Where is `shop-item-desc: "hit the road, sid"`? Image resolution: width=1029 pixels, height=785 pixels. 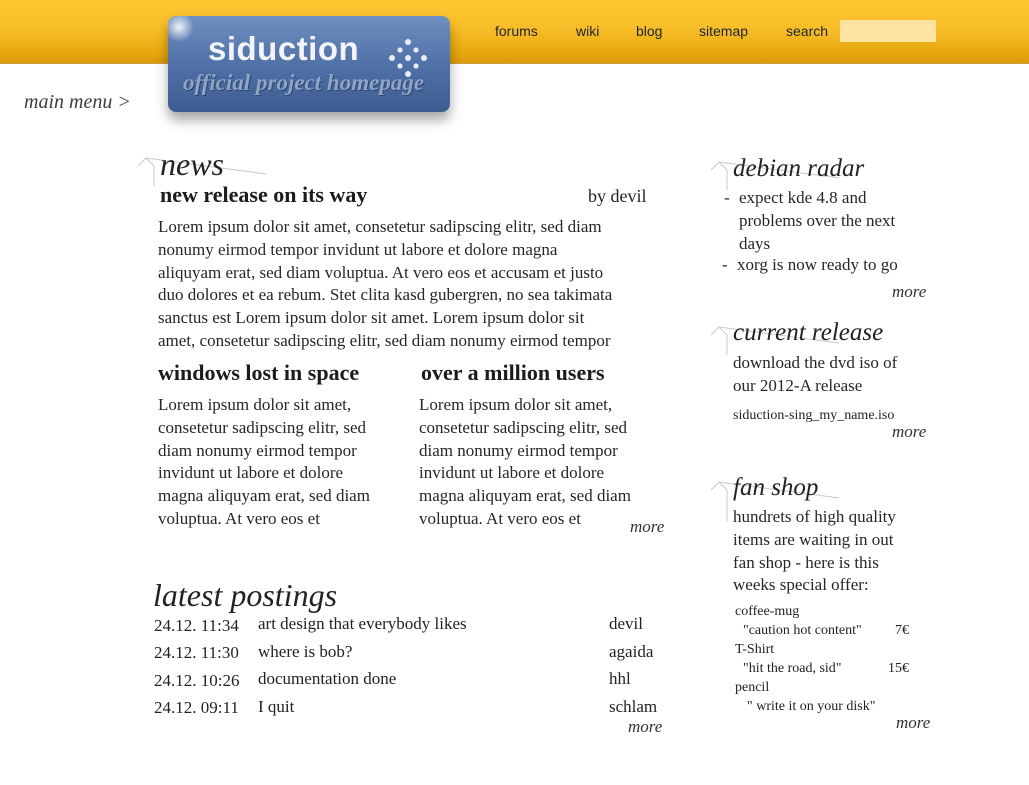 shop-item-desc: "hit the road, sid" is located at coordinates (792, 668).